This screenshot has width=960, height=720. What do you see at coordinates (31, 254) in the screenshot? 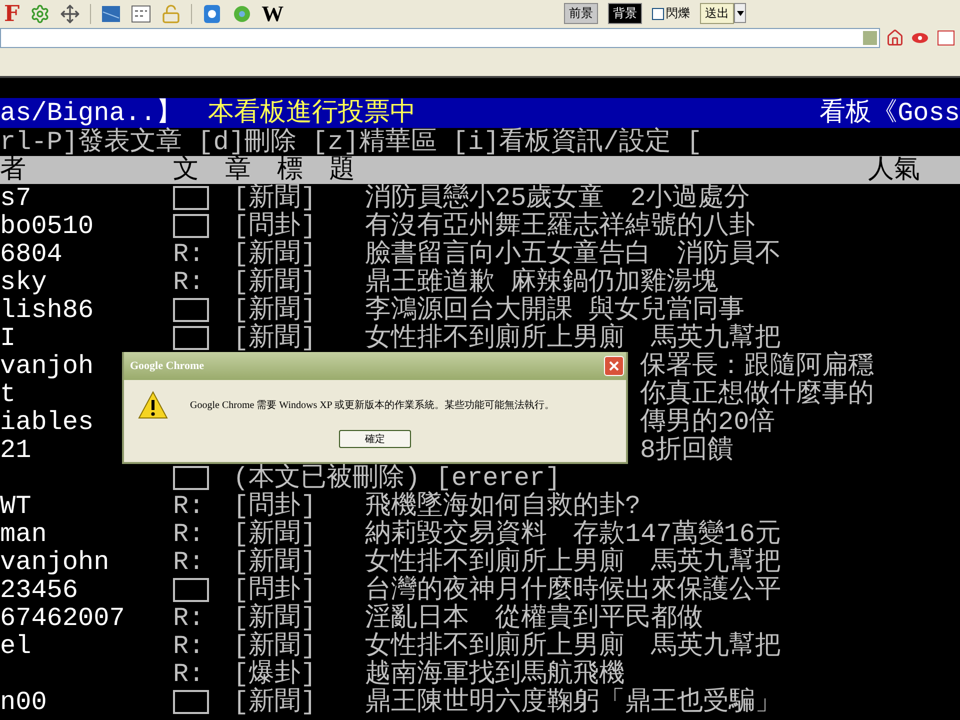
I see `author-name: 6804` at bounding box center [31, 254].